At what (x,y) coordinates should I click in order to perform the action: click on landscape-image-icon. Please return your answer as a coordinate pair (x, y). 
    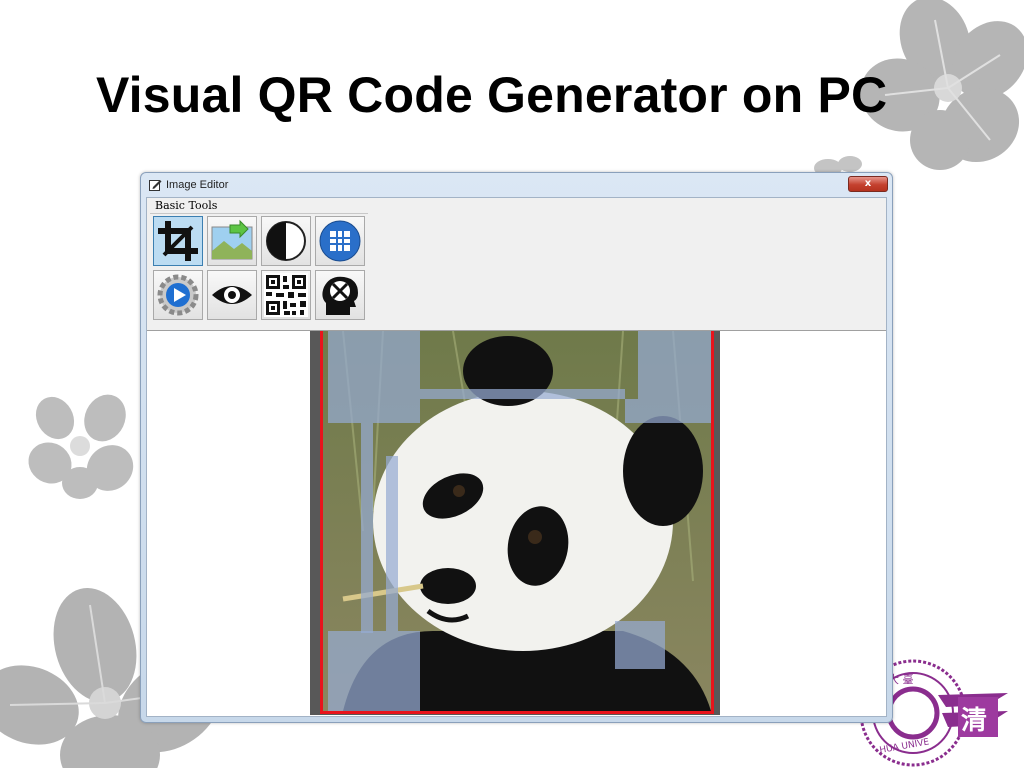
    Looking at the image, I should click on (232, 239).